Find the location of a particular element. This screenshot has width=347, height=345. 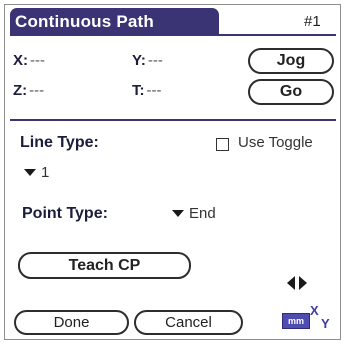

point-type-dropdown: End is located at coordinates (194, 213).